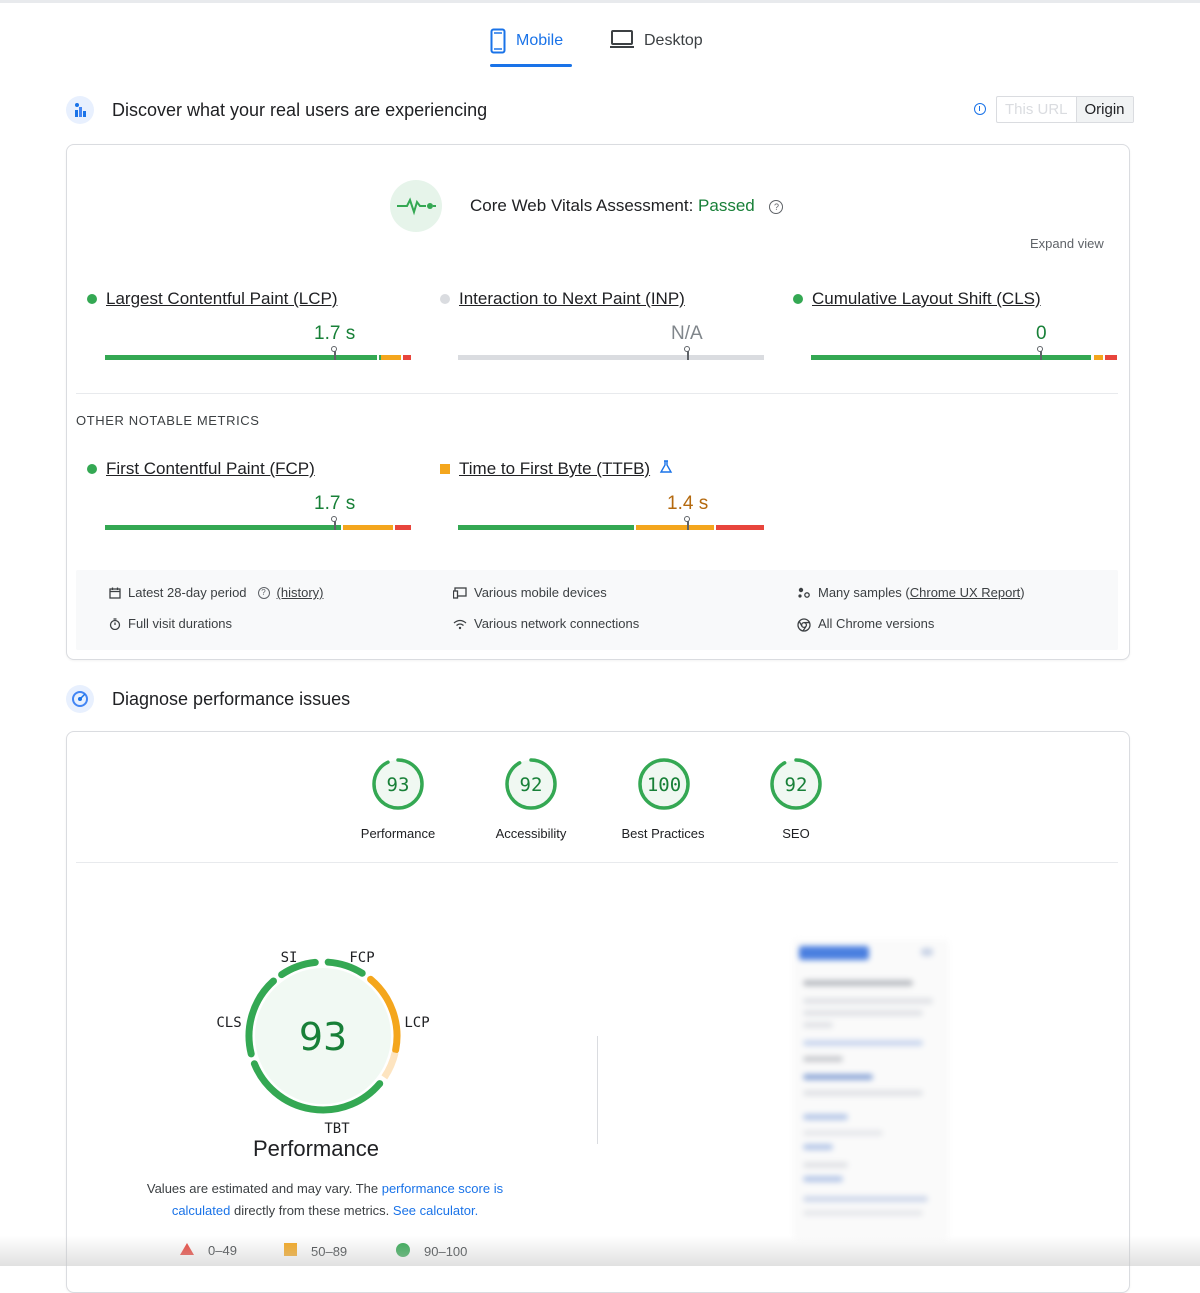 This screenshot has width=1200, height=1293. Describe the element at coordinates (980, 109) in the screenshot. I see `info-icon` at that location.